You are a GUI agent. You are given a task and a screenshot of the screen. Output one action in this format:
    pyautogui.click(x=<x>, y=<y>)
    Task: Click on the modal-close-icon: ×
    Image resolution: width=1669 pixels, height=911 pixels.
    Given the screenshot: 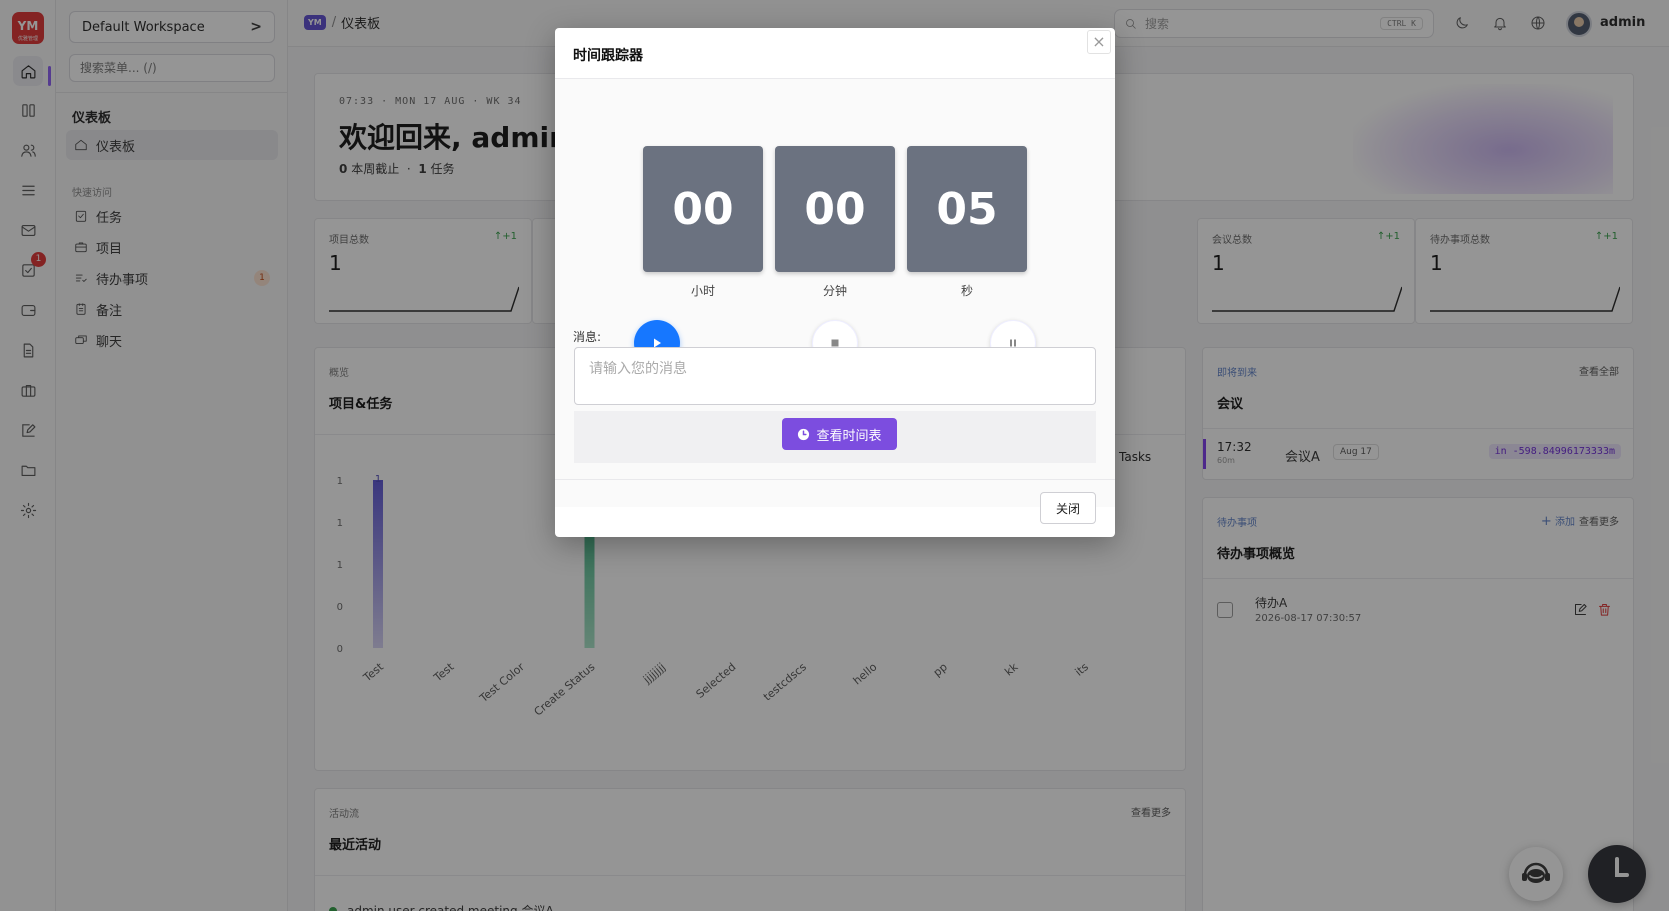 What is the action you would take?
    pyautogui.click(x=1099, y=42)
    